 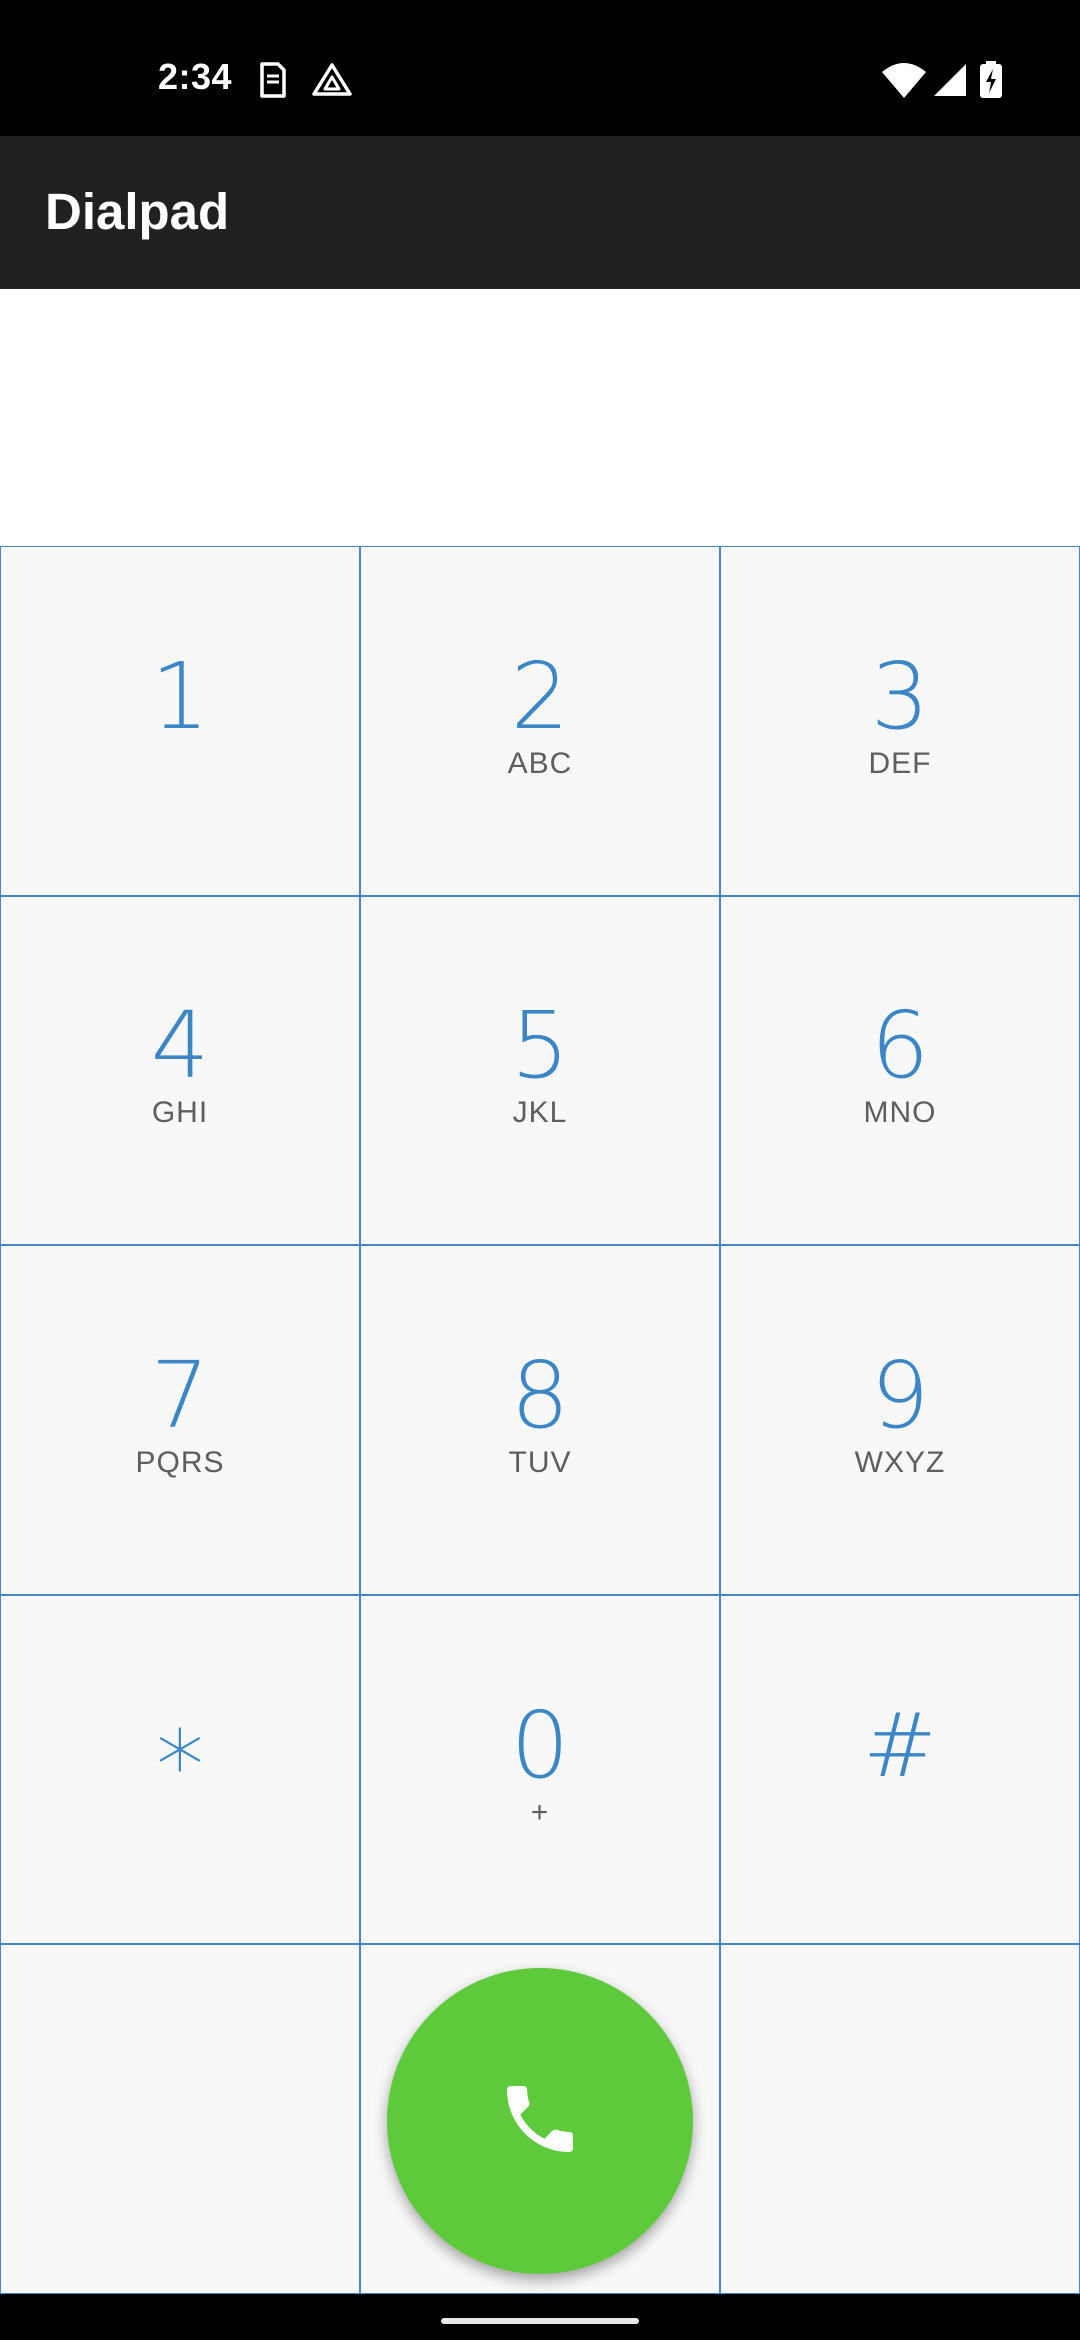 I want to click on key-digit: 6, so click(x=900, y=1046).